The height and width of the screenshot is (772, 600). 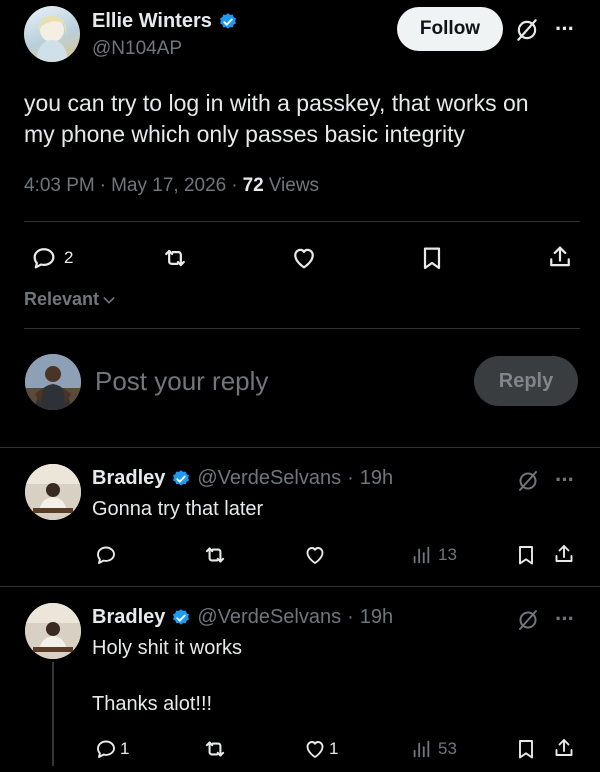 What do you see at coordinates (137, 49) in the screenshot?
I see `author-handle: @N104AP` at bounding box center [137, 49].